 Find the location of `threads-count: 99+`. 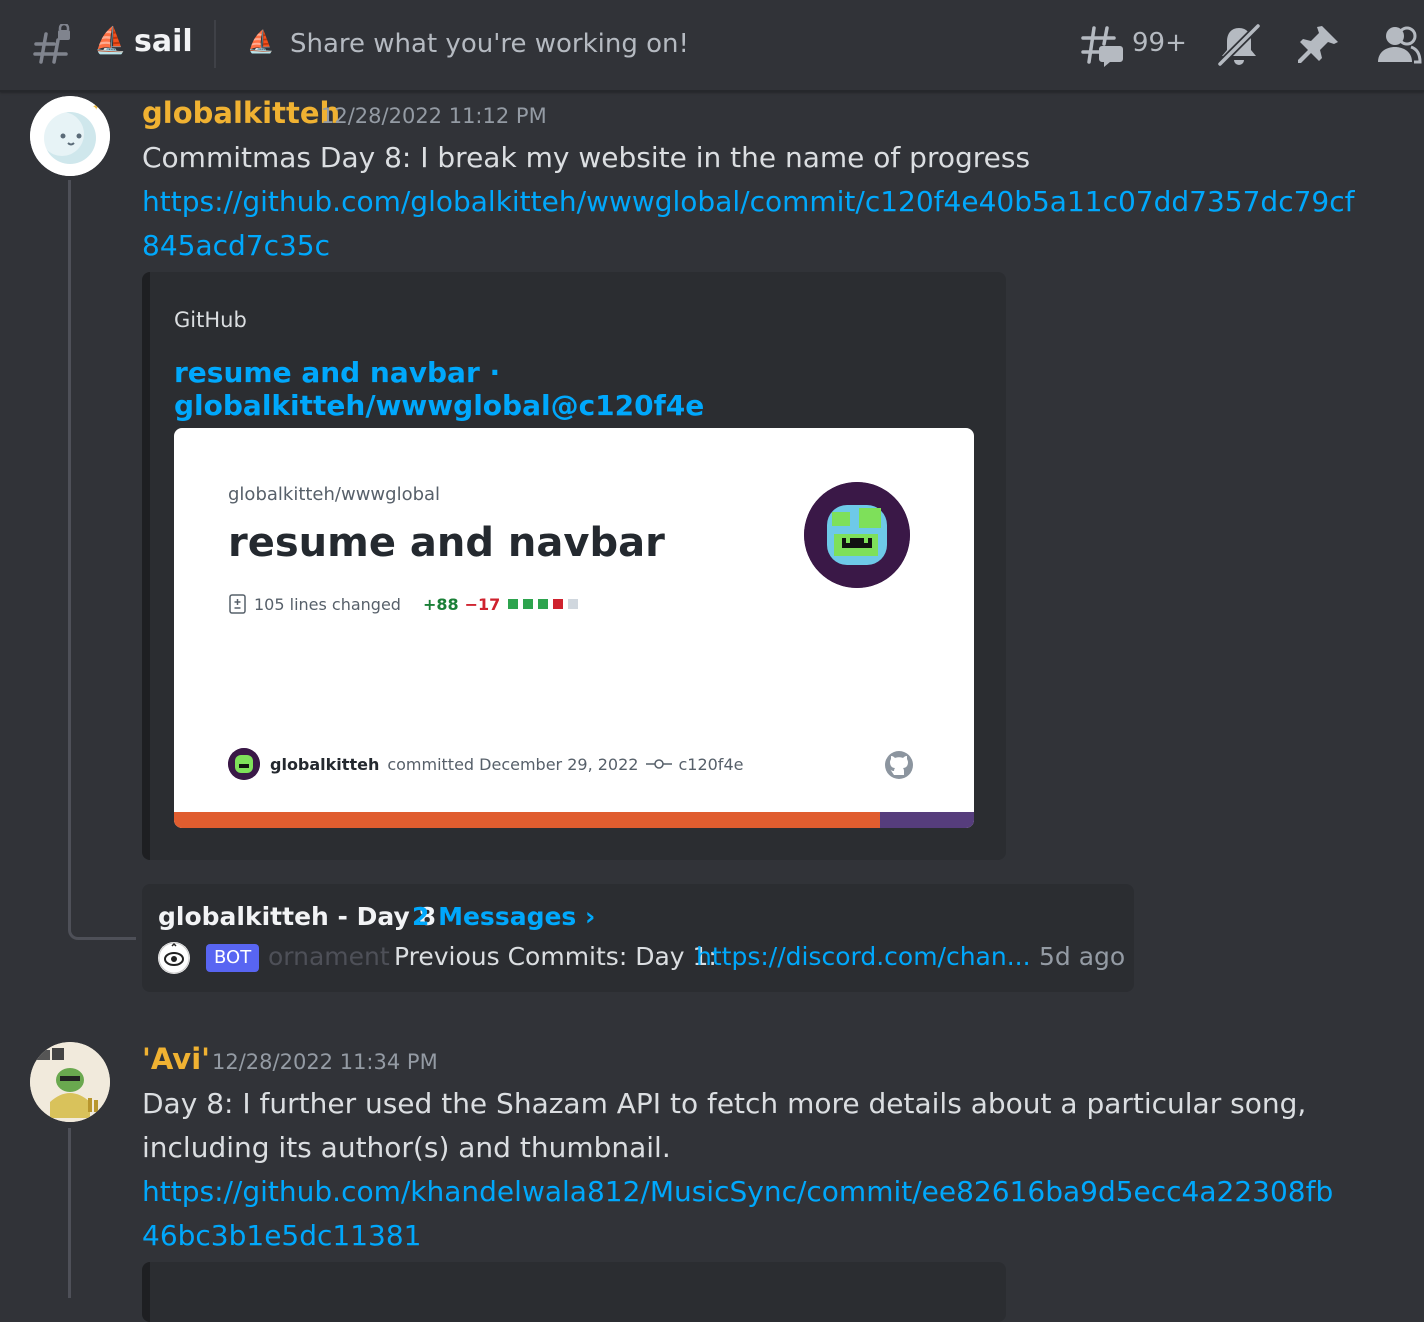

threads-count: 99+ is located at coordinates (1159, 43).